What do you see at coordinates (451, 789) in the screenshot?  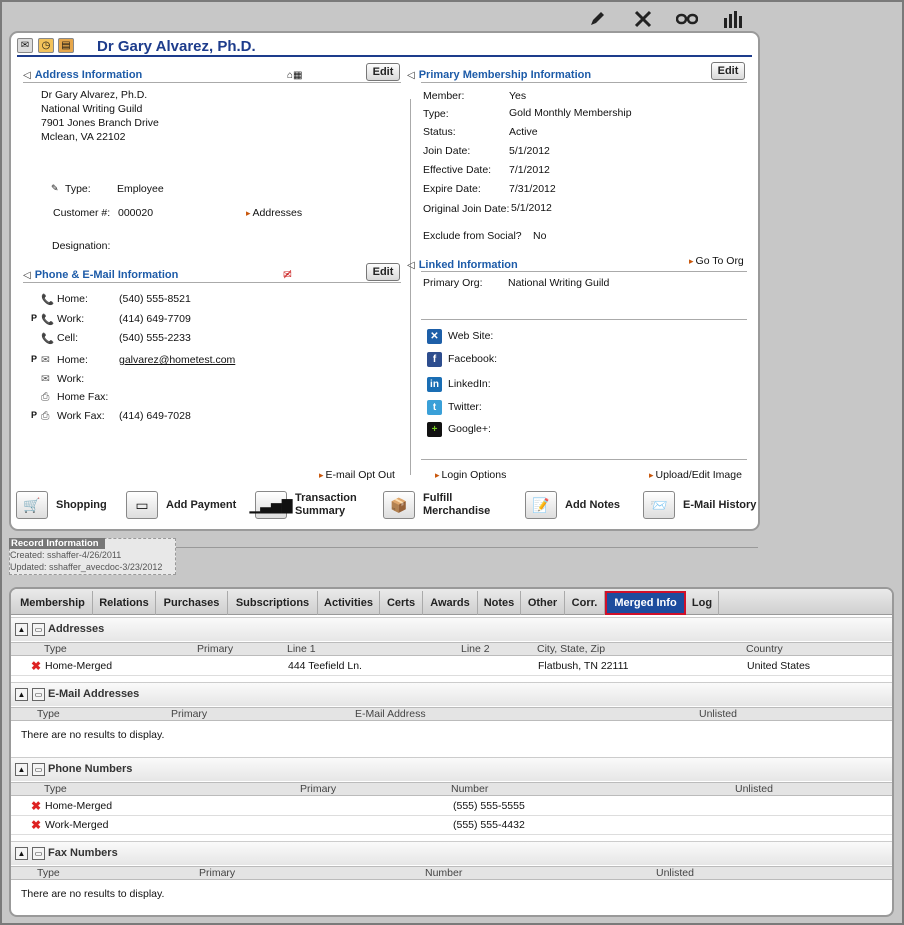 I see `phone-column-header: Type Primary Number Unlisted` at bounding box center [451, 789].